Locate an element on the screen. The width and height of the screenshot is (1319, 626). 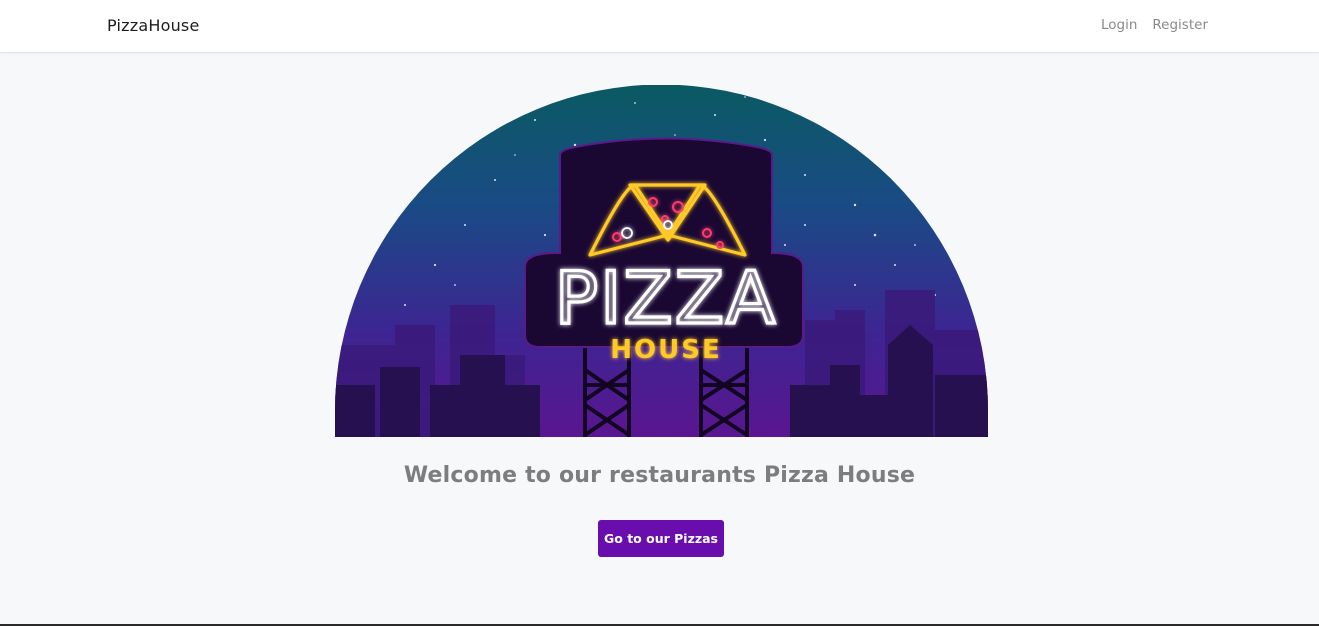
sign-text-house: HOUSE is located at coordinates (665, 350).